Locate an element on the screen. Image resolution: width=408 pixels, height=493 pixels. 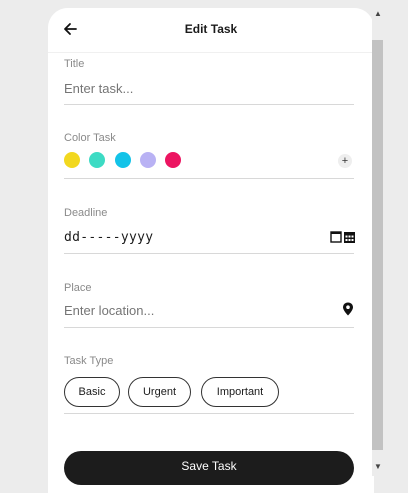
place-divider is located at coordinates (209, 327).